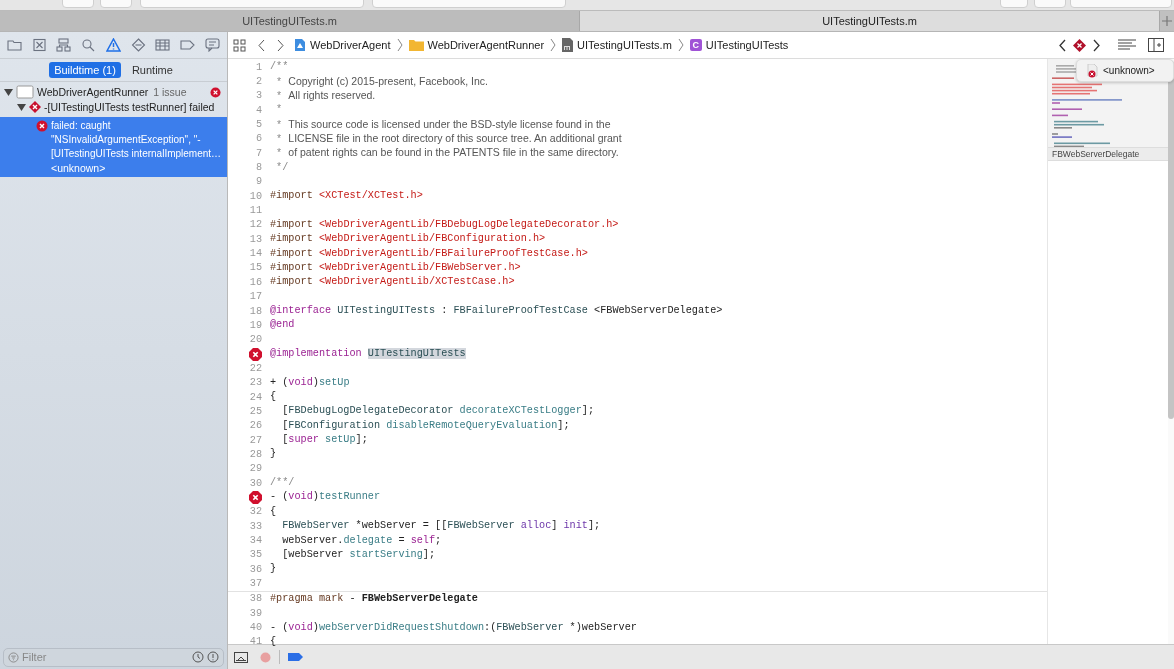 Image resolution: width=1174 pixels, height=669 pixels. I want to click on warn-icon, so click(113, 45).